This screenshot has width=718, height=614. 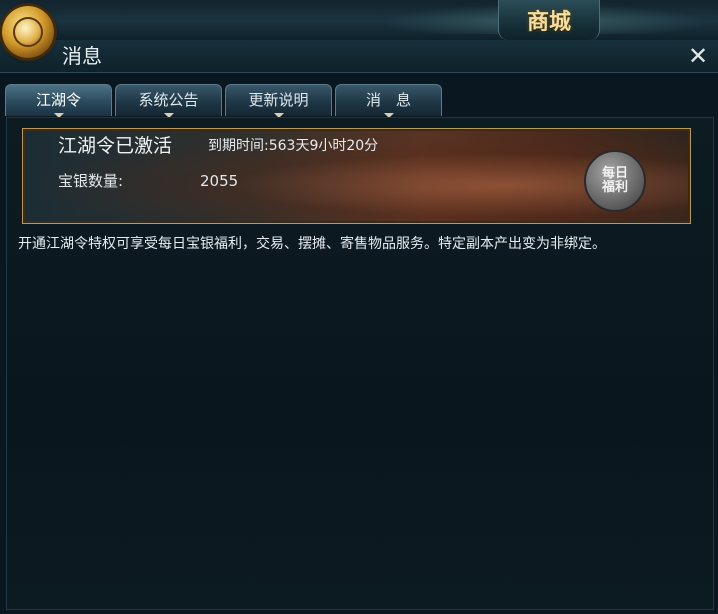 I want to click on shop-button: 商城, so click(x=549, y=20).